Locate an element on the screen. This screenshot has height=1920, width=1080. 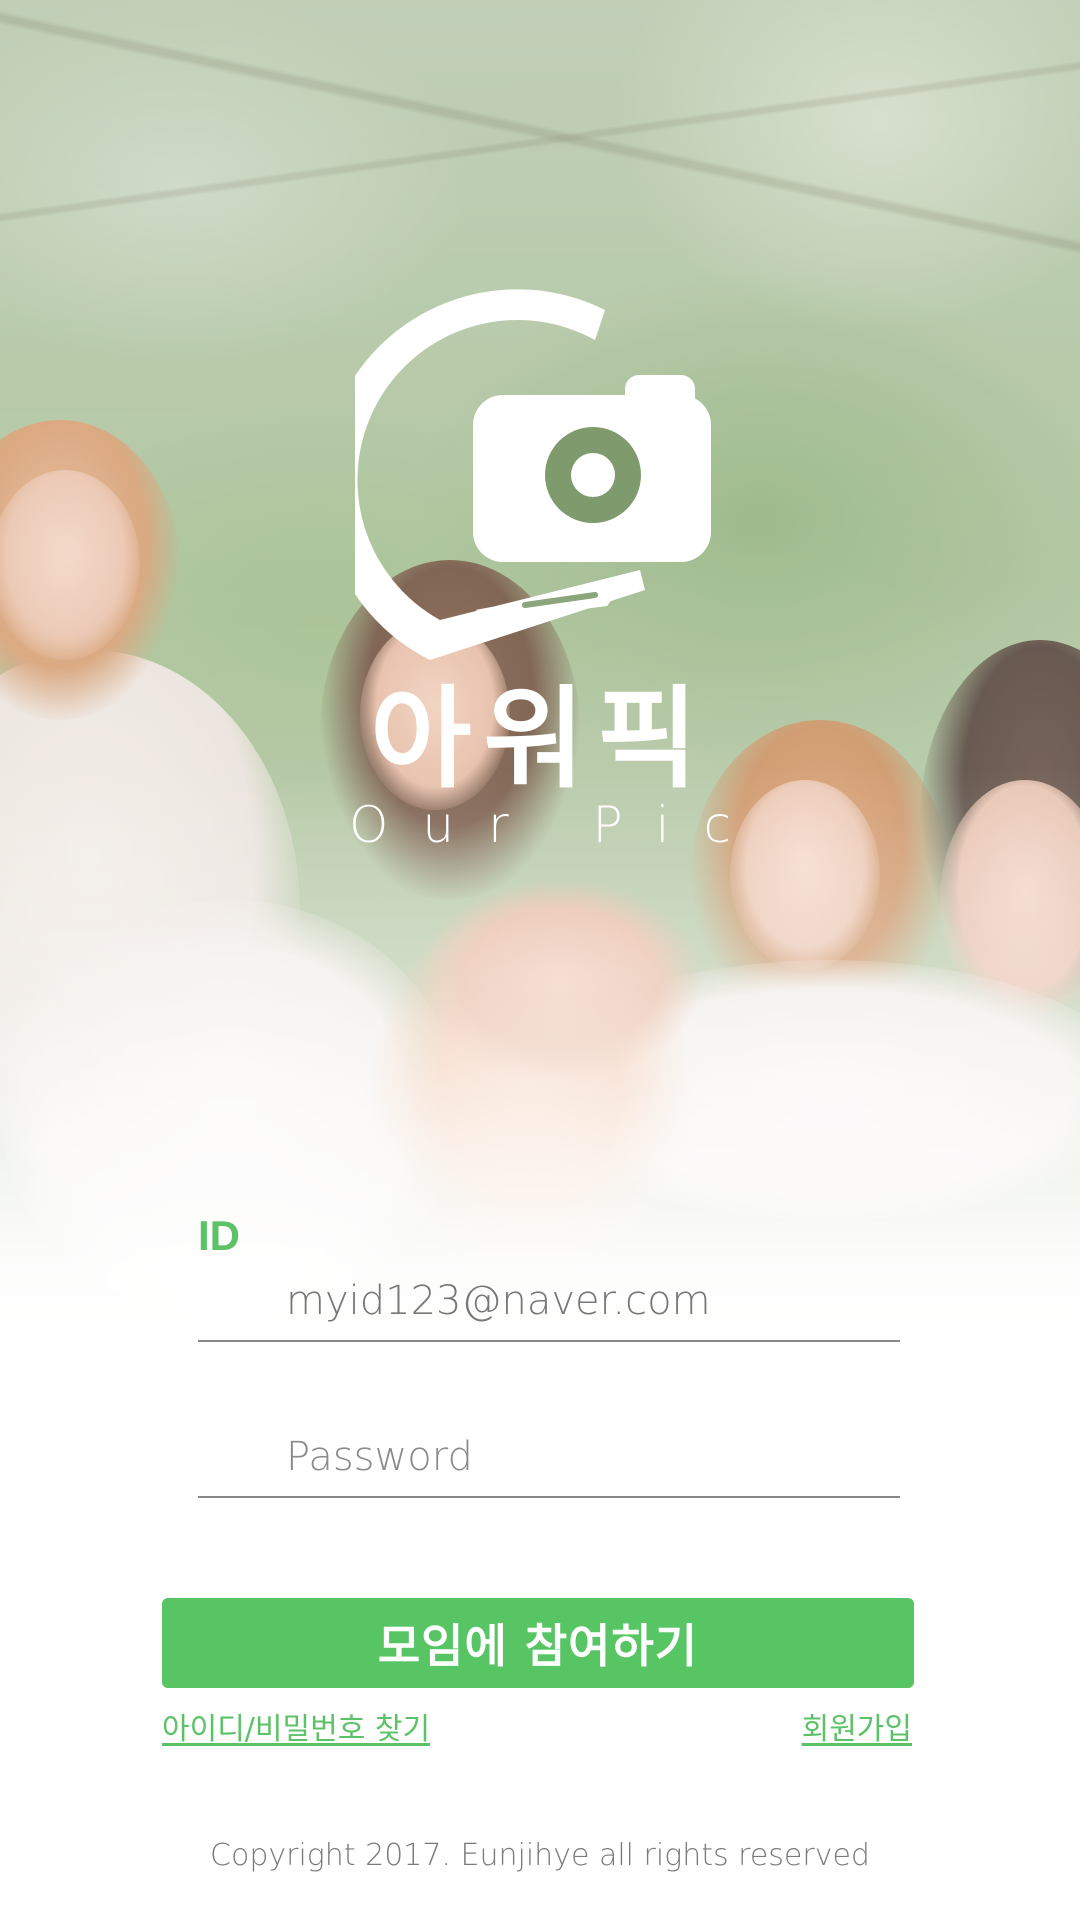
id-field is located at coordinates (549, 1302).